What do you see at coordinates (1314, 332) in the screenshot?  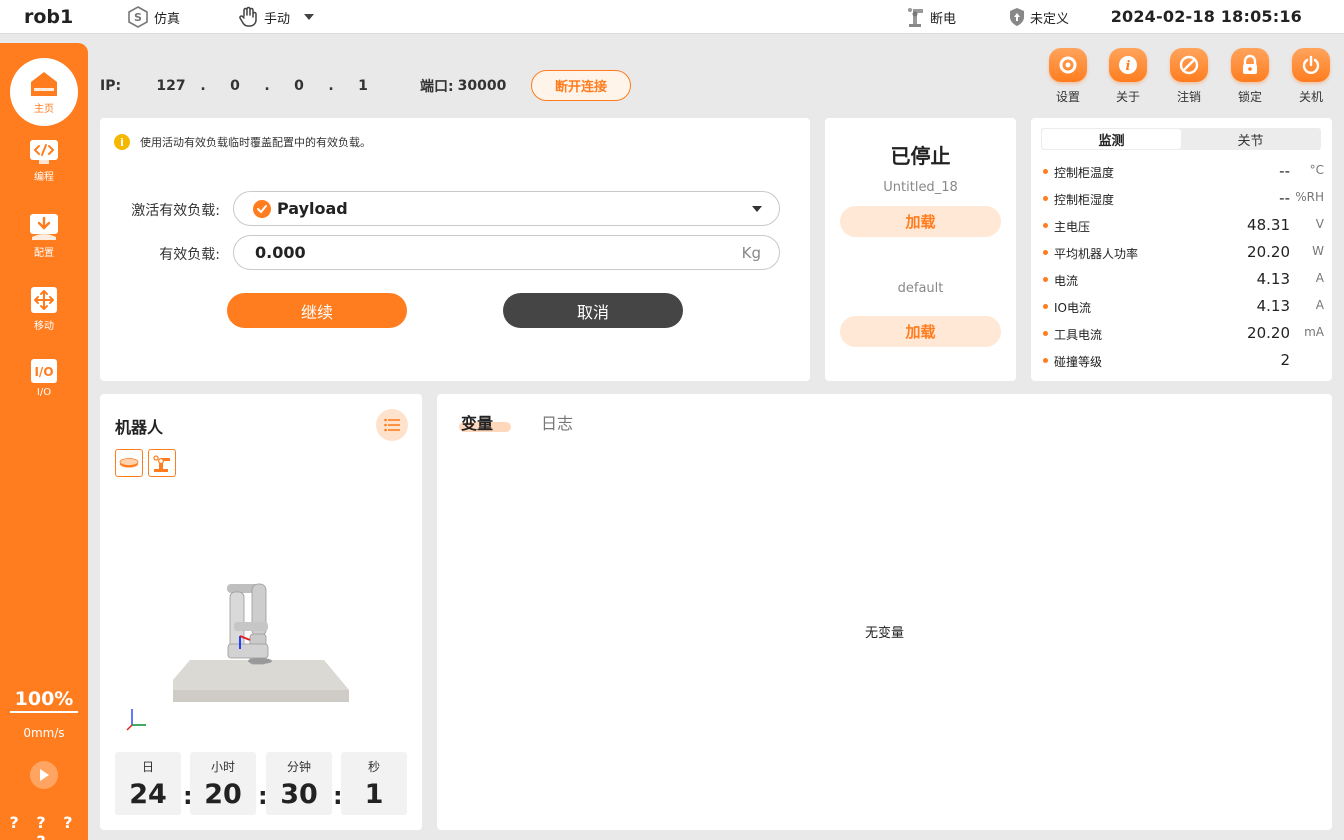 I see `monitor-unit: mA` at bounding box center [1314, 332].